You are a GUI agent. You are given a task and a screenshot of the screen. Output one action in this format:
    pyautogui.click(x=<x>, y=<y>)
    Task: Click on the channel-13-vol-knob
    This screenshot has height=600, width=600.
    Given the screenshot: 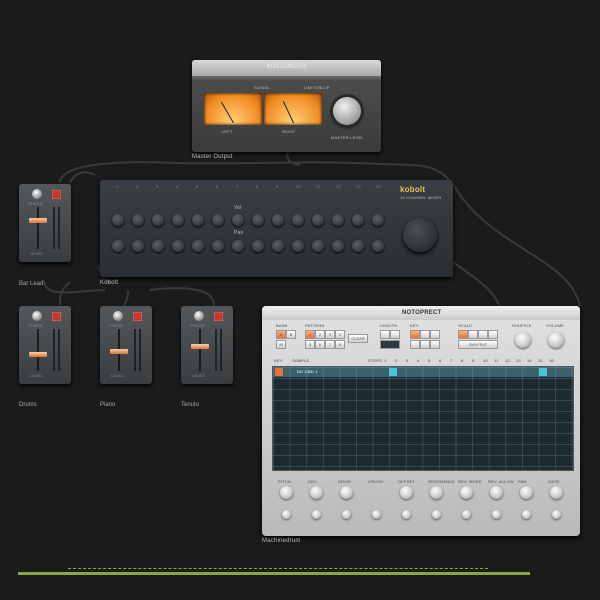 What is the action you would take?
    pyautogui.click(x=358, y=220)
    